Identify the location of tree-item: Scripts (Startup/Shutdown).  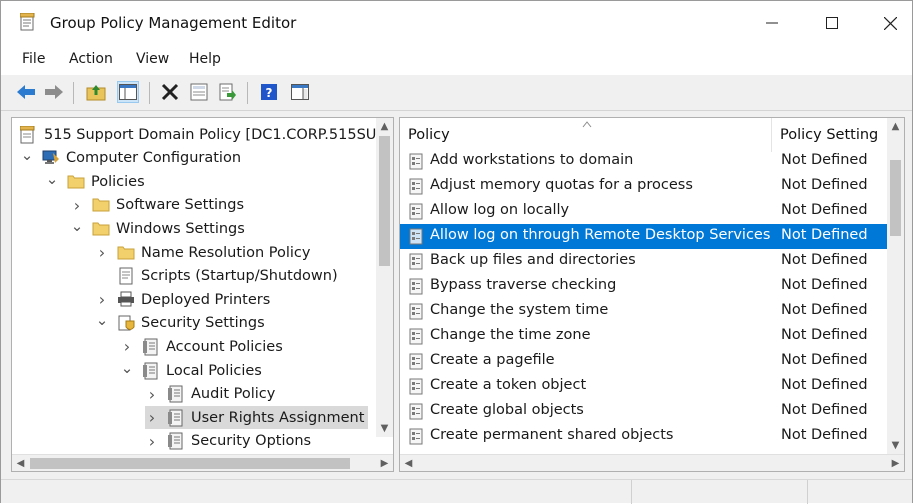
(216, 276).